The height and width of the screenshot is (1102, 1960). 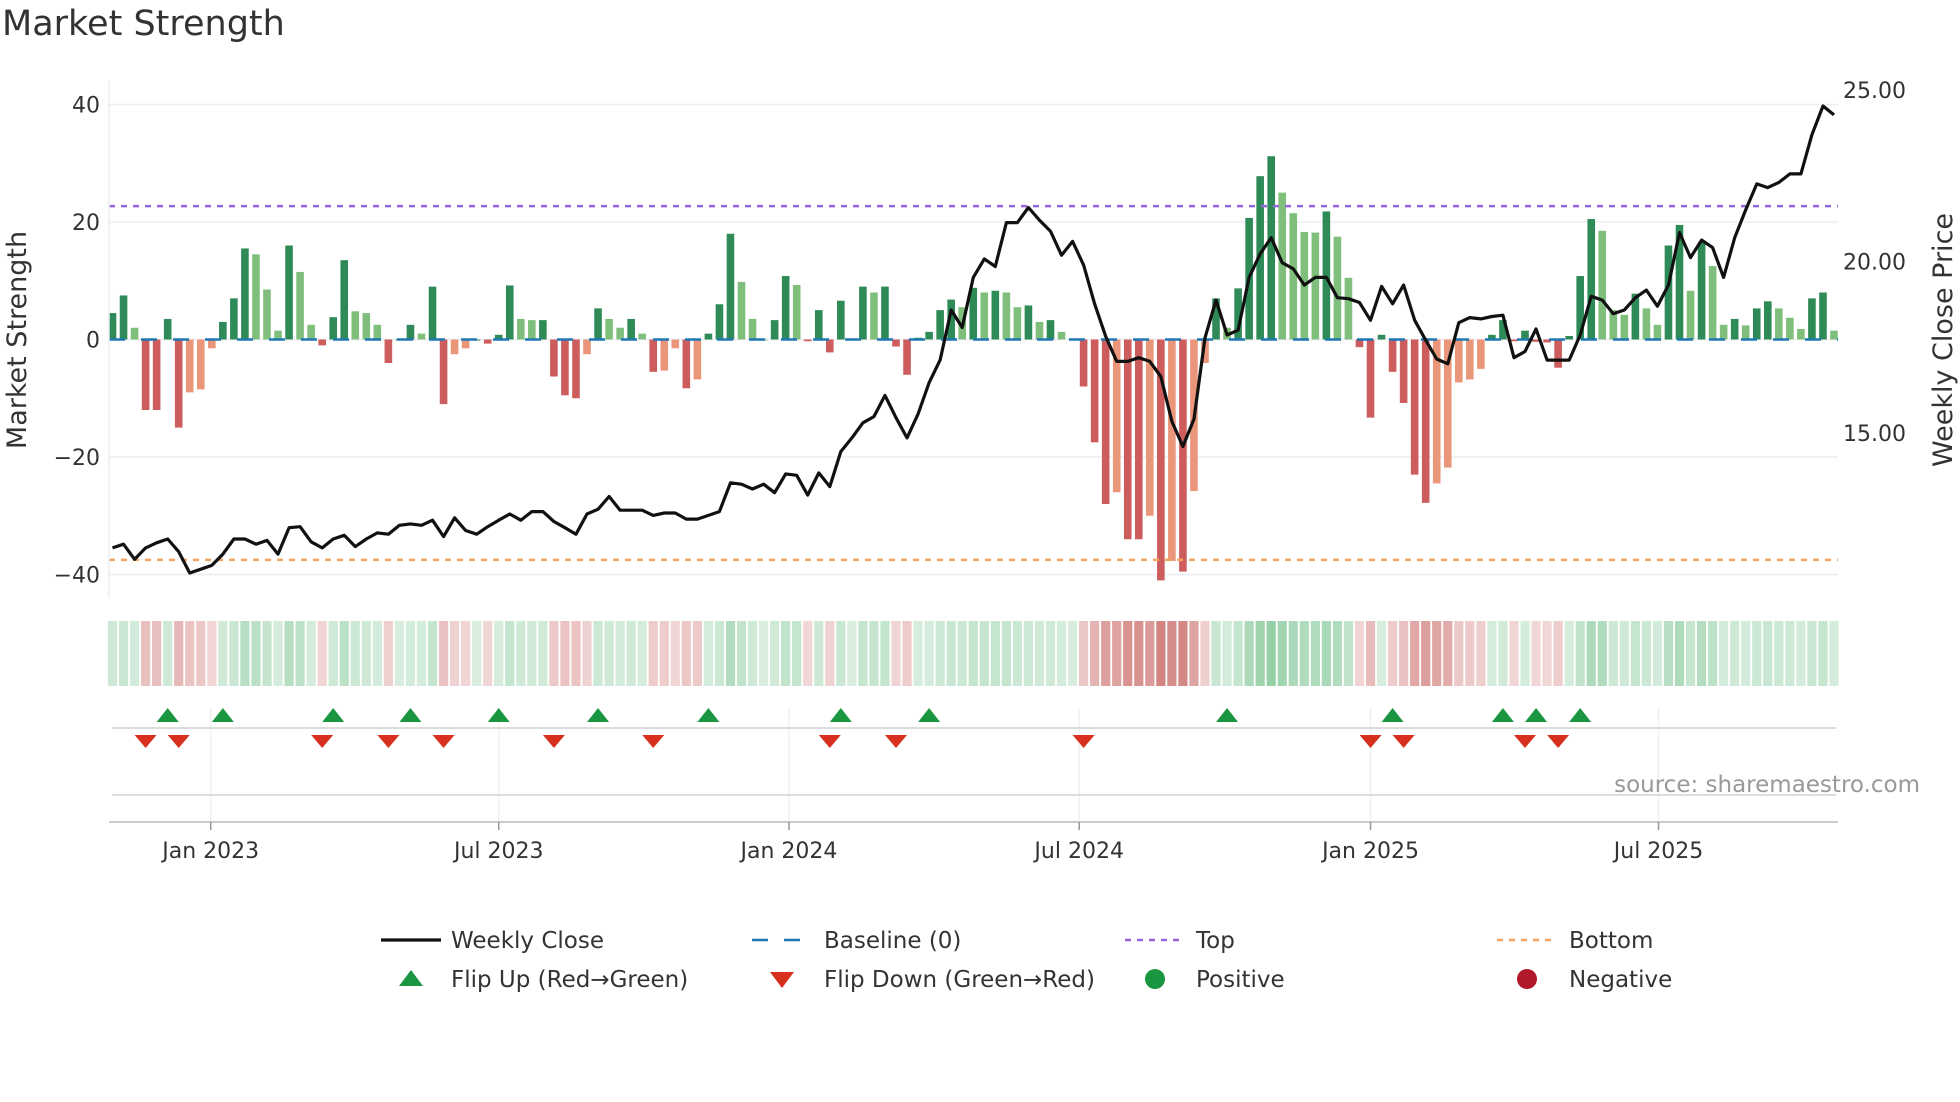 I want to click on legend-flip-down-icon, so click(x=782, y=980).